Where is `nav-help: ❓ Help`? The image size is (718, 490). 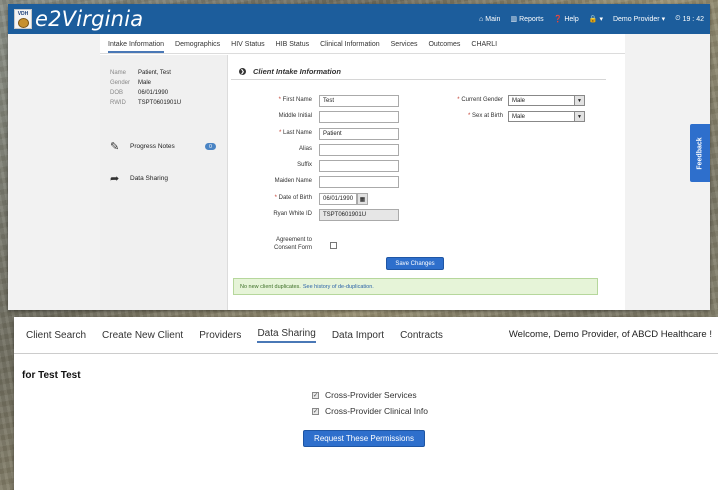 nav-help: ❓ Help is located at coordinates (566, 19).